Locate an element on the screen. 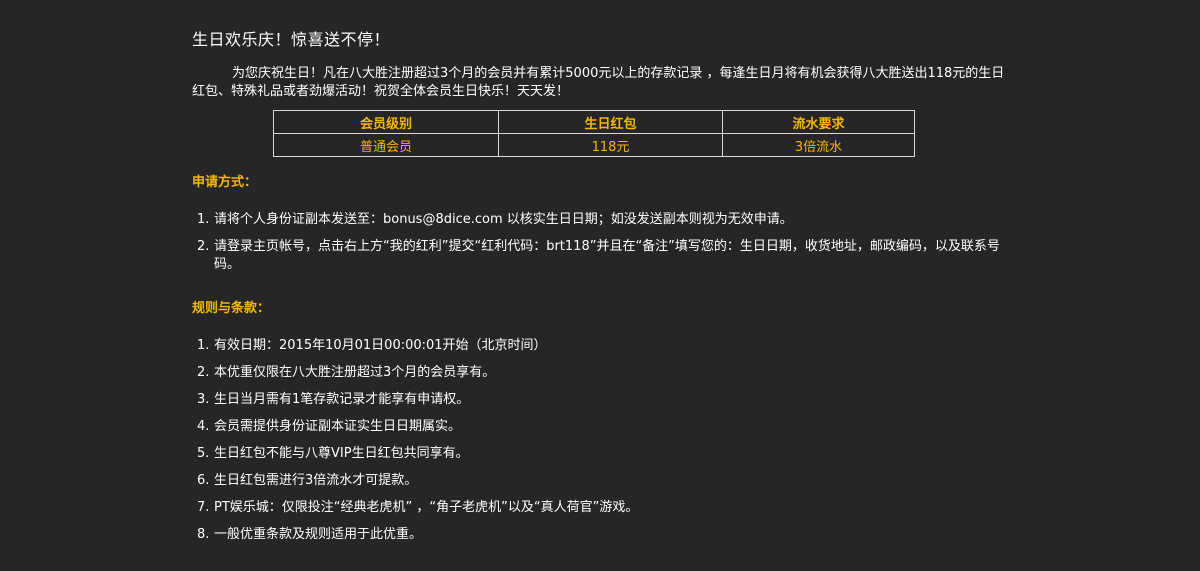  list-item-text: 生日当月需有1笔存款记录才能享有申请权。 is located at coordinates (342, 399).